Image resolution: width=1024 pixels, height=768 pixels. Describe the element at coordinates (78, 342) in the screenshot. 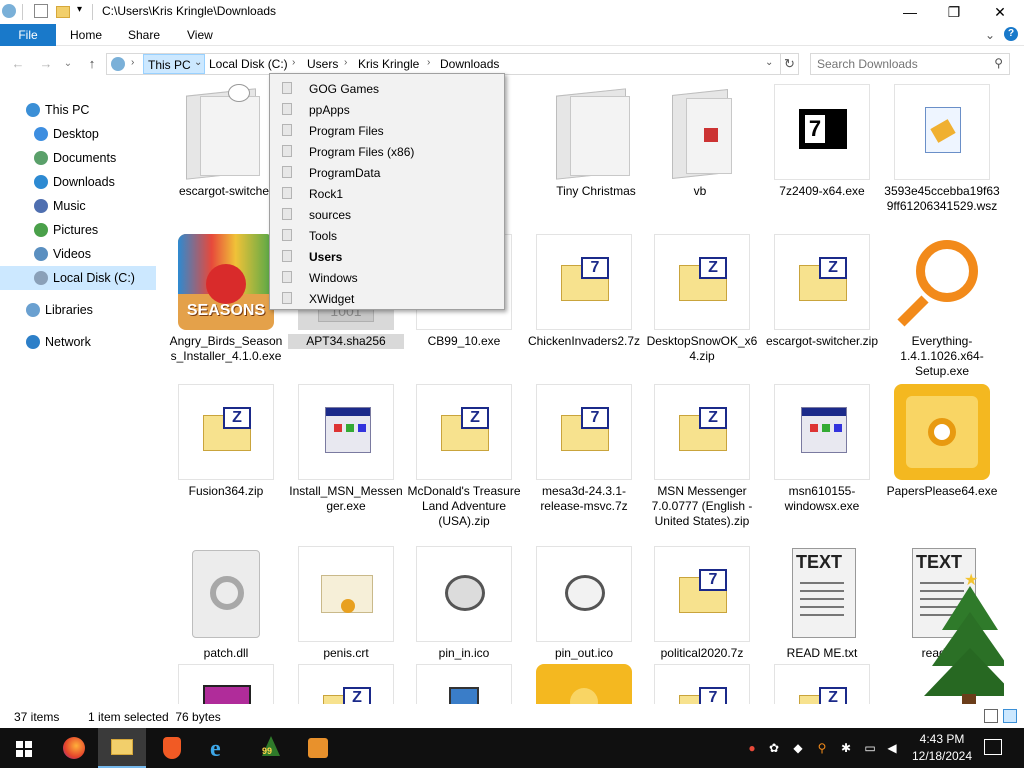

I see `sidebar-item-network: Network` at that location.